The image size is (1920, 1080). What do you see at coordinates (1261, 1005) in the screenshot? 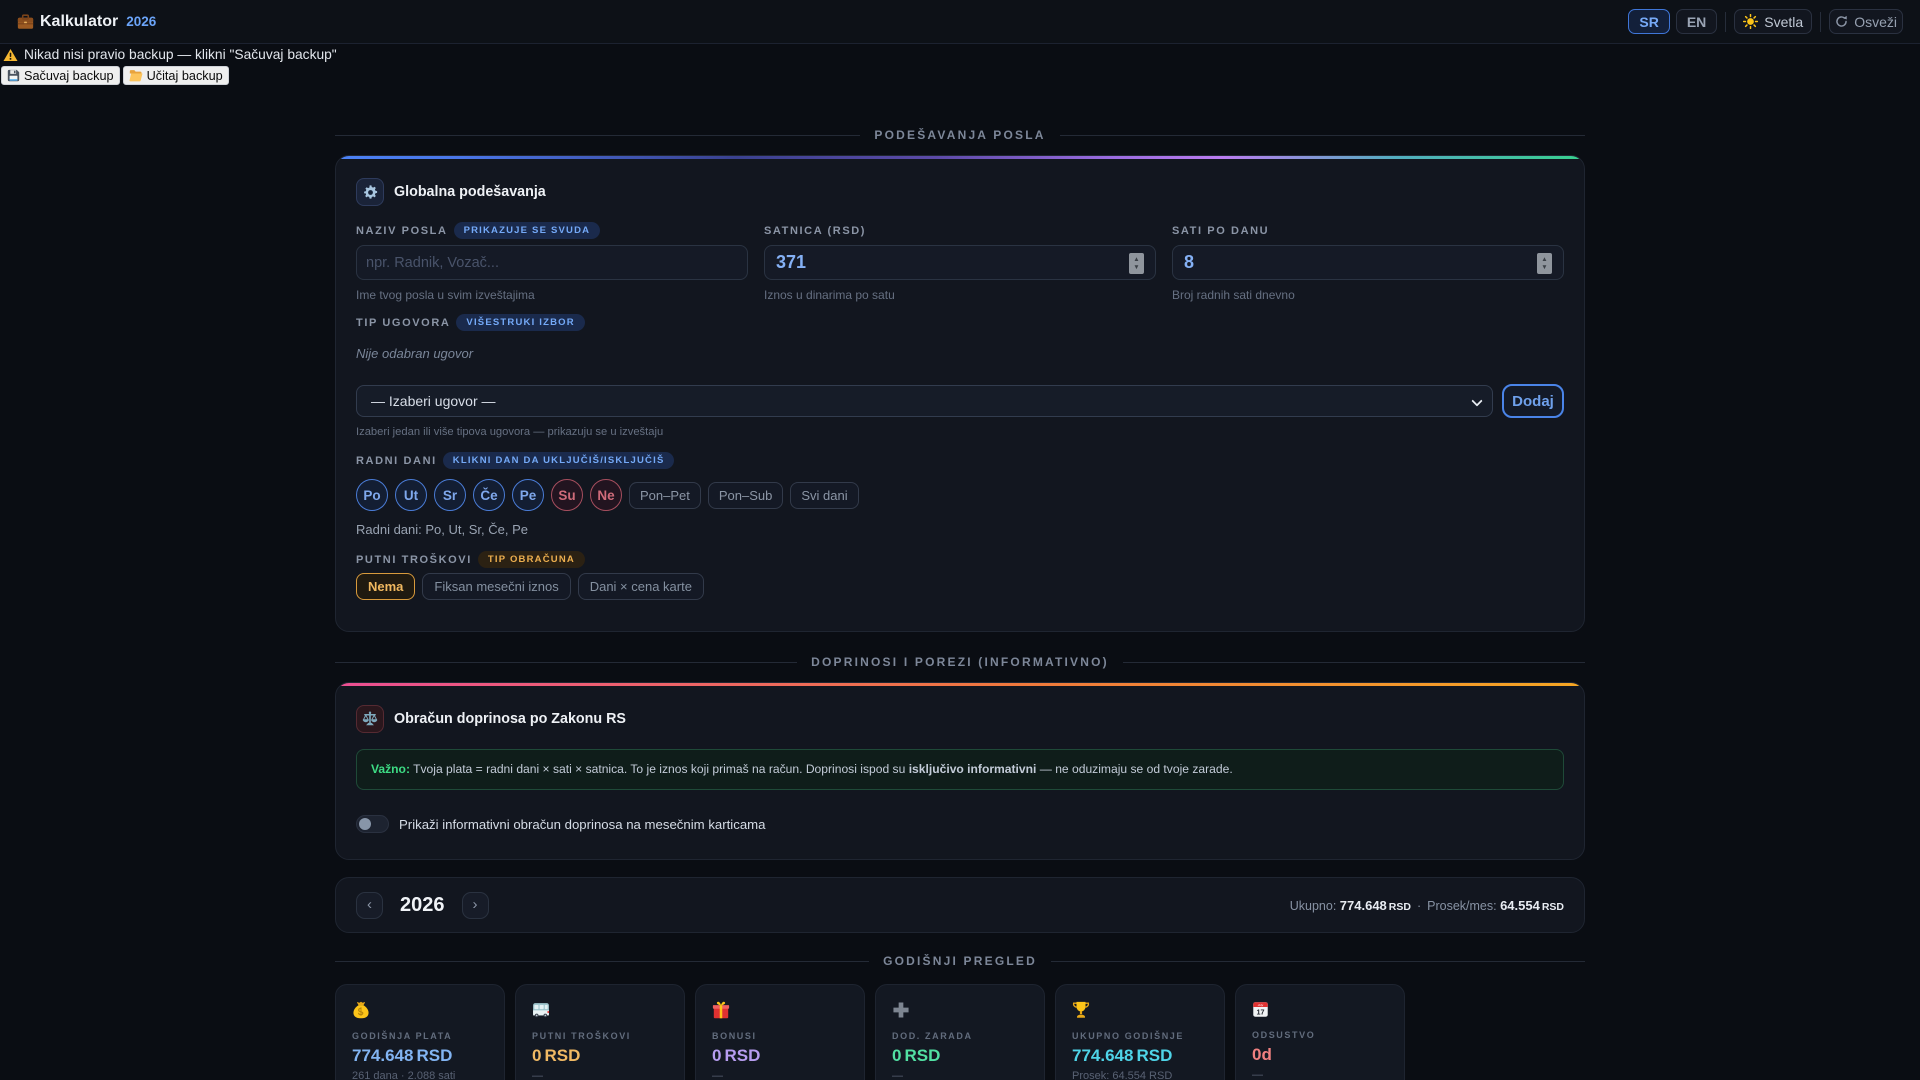
I see `svg-text: July` at bounding box center [1261, 1005].